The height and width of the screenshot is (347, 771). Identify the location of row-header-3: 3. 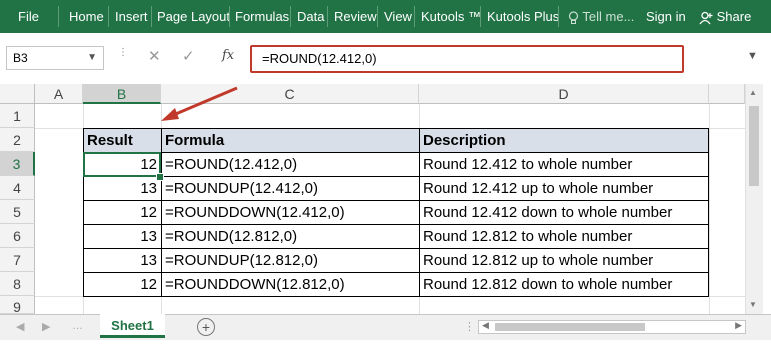
(17, 164).